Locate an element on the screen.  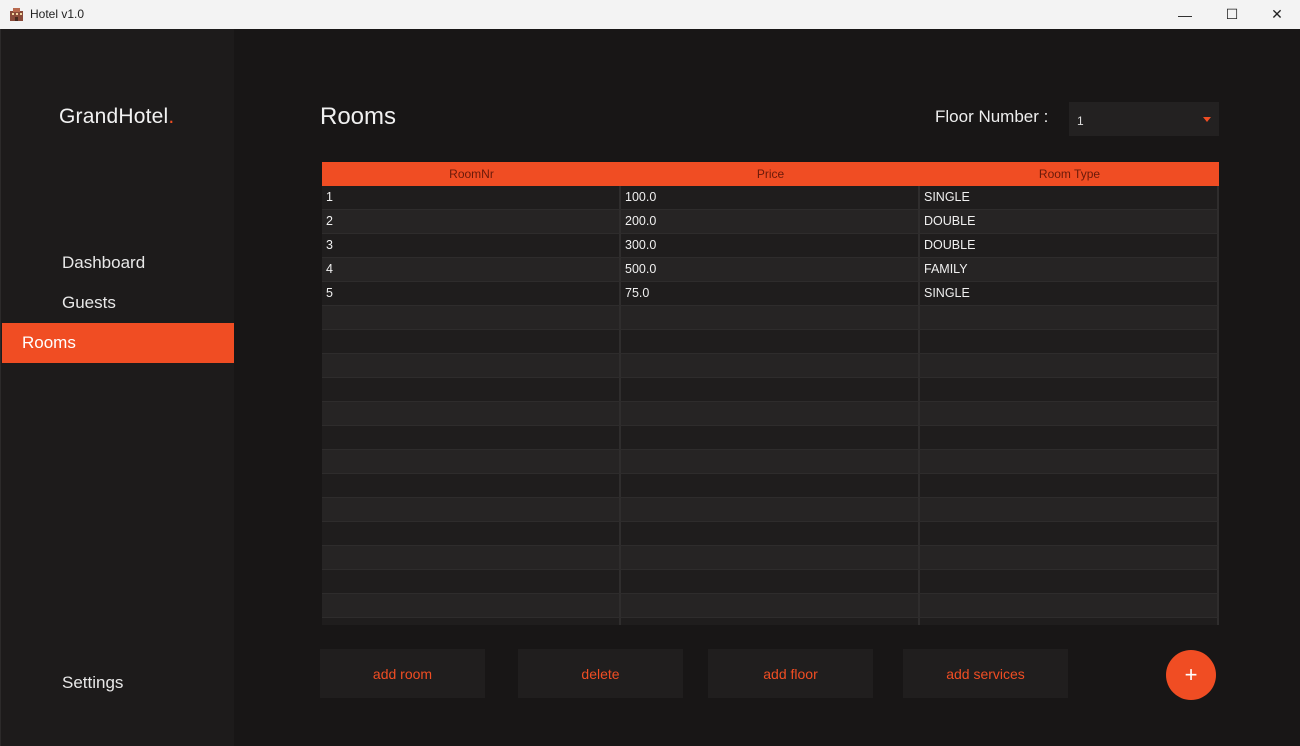
hotel-building-icon is located at coordinates (16, 14).